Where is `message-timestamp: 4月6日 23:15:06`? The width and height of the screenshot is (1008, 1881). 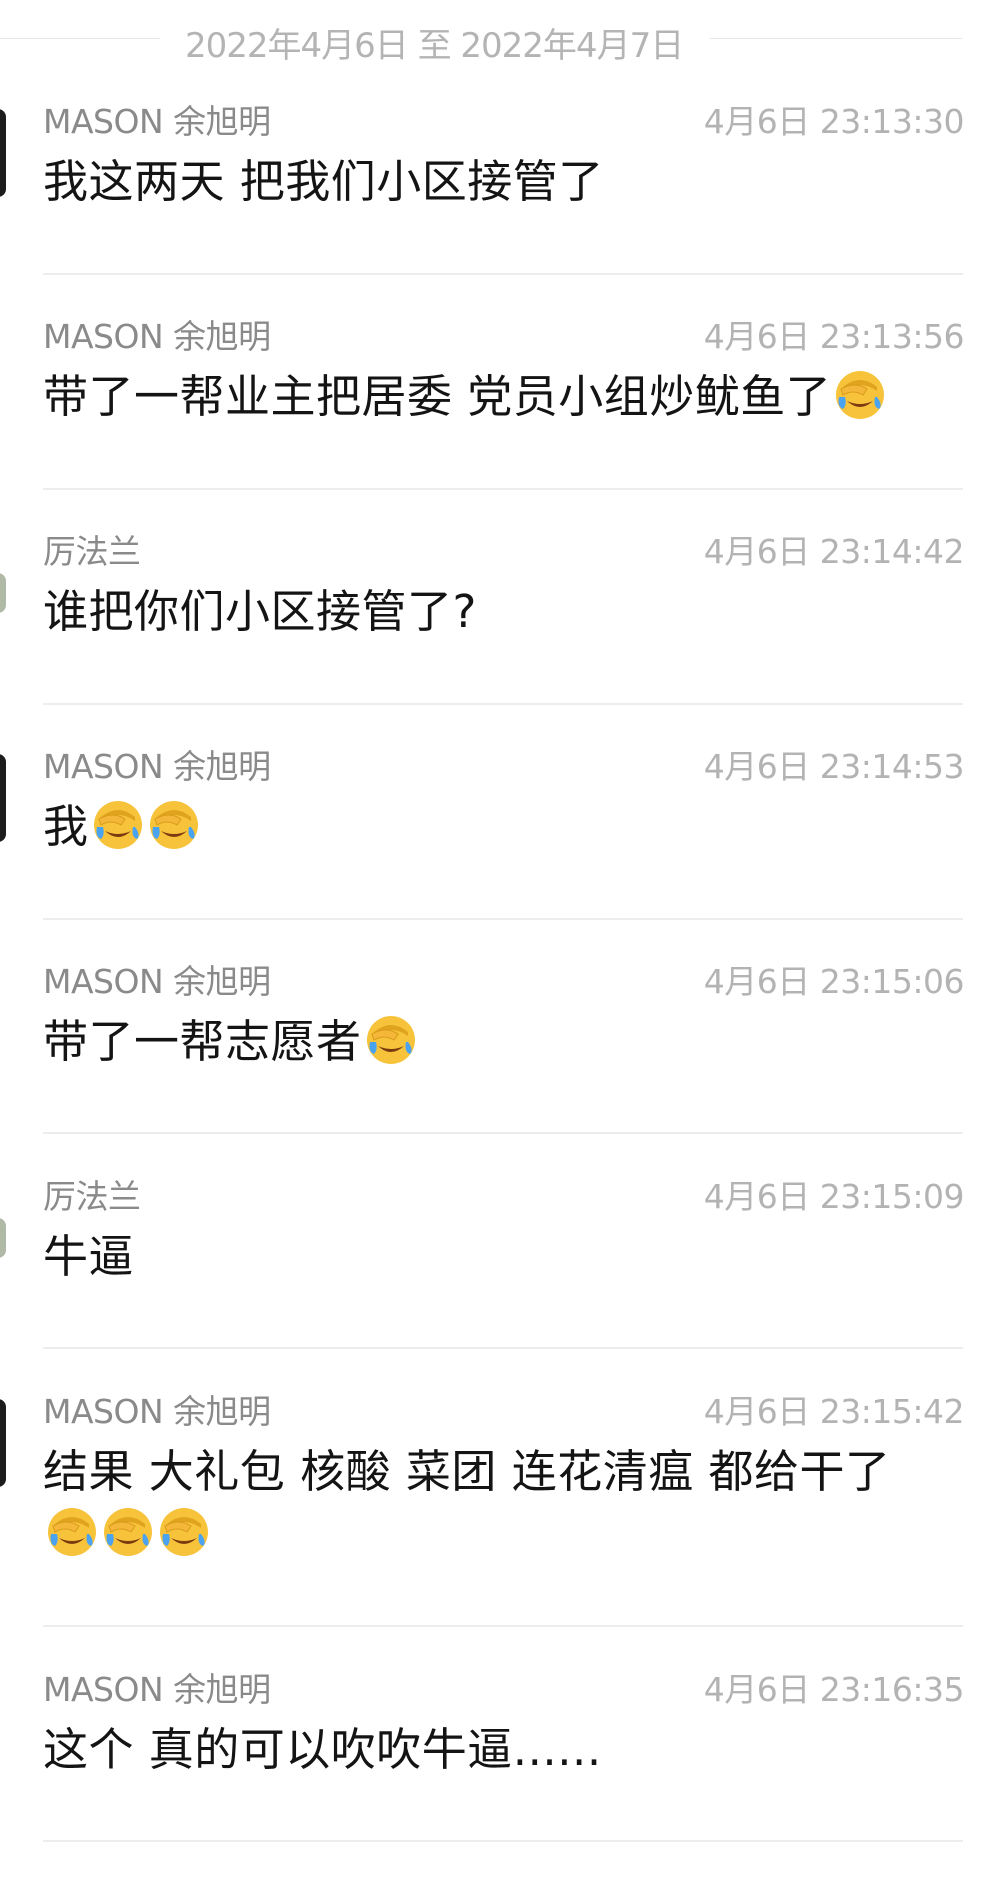 message-timestamp: 4月6日 23:15:06 is located at coordinates (834, 981).